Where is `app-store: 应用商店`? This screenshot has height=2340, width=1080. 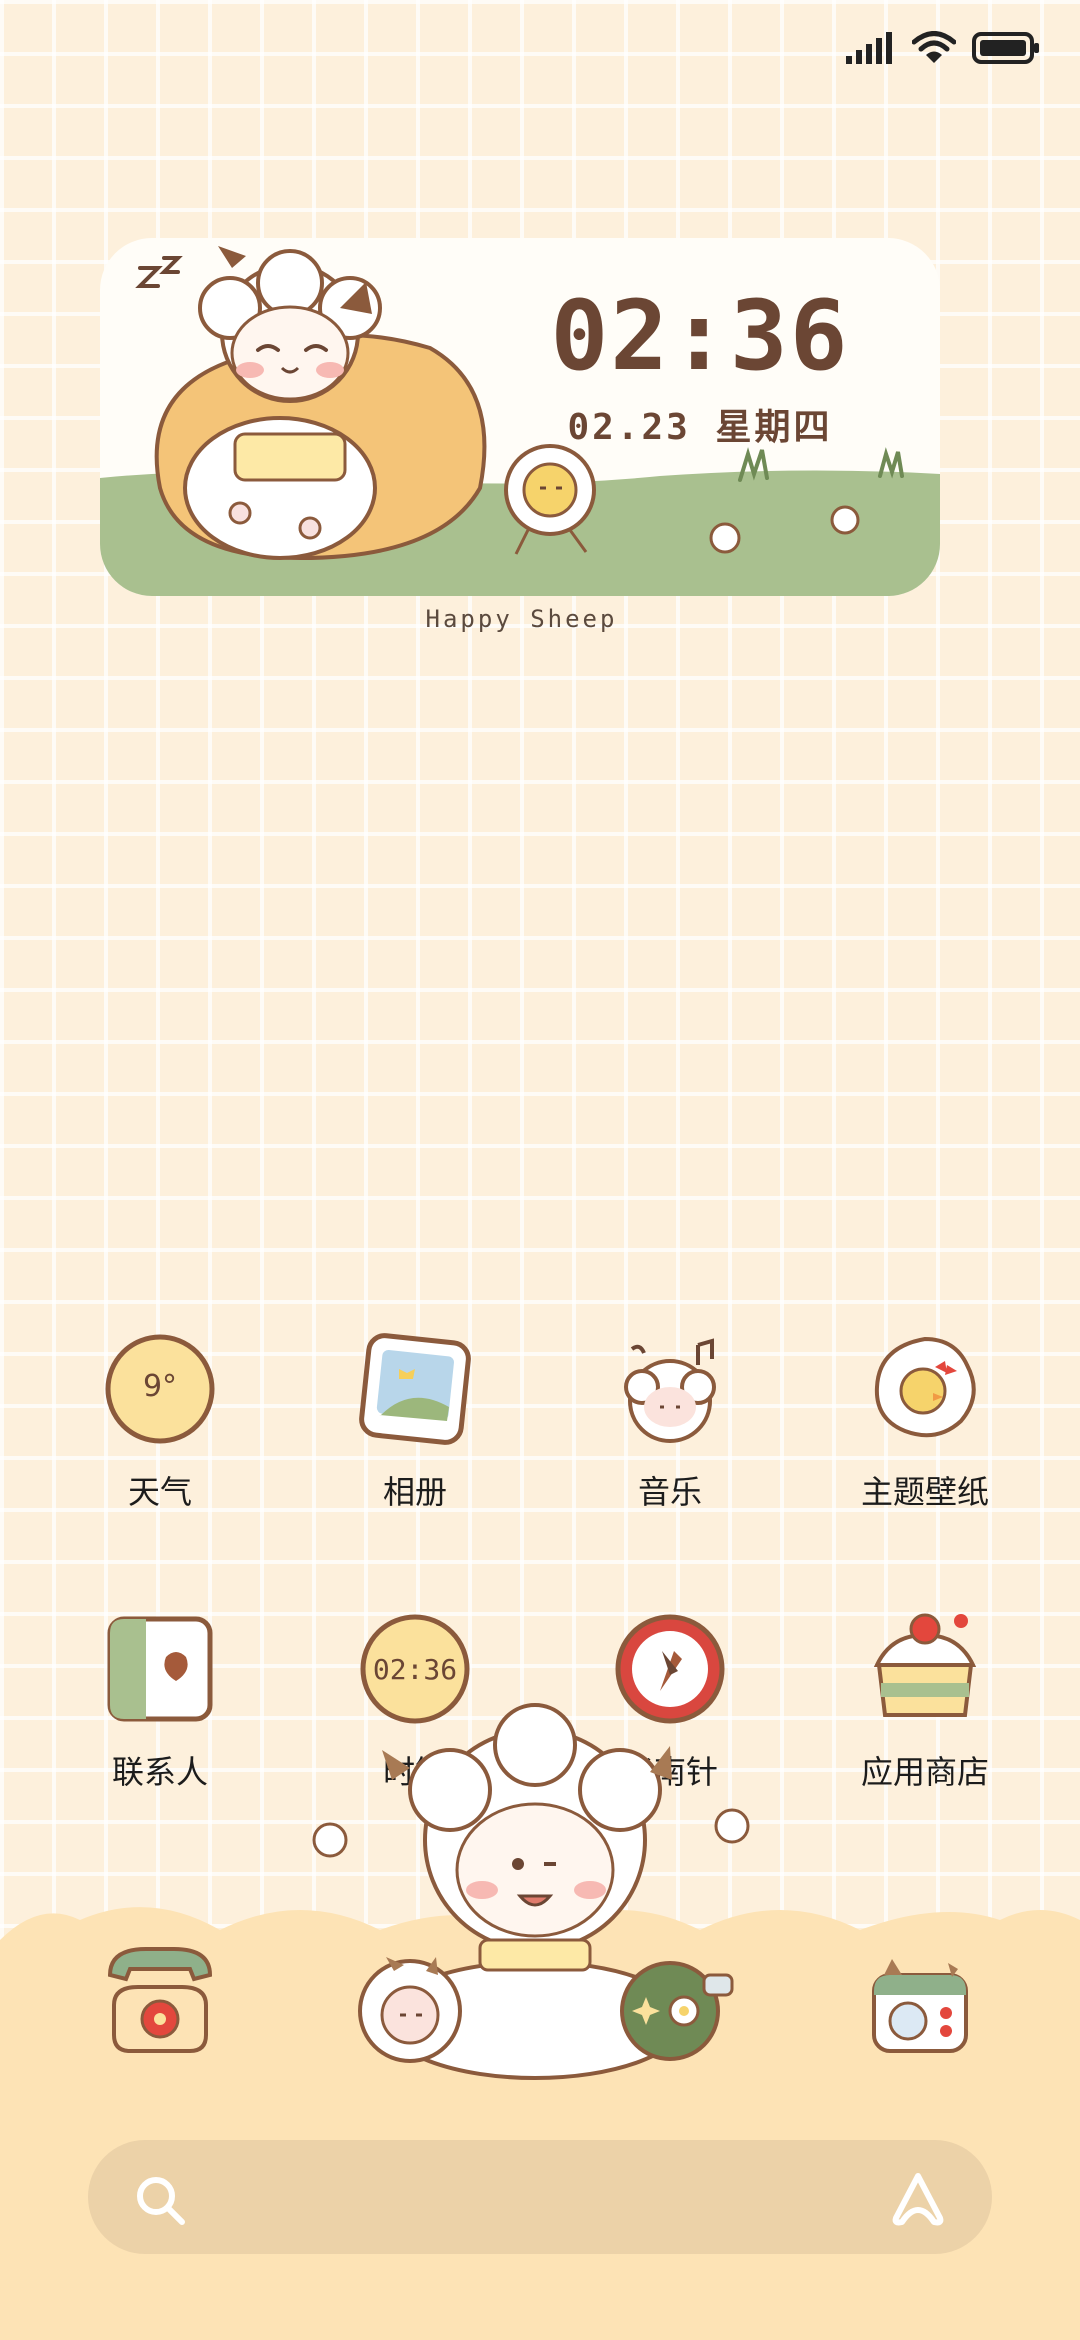 app-store: 应用商店 is located at coordinates (925, 1699).